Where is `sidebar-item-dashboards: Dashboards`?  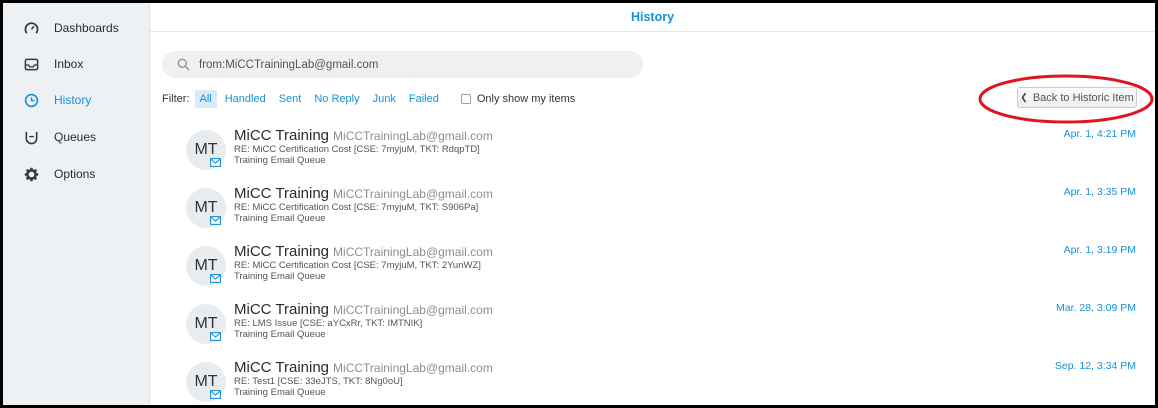
sidebar-item-dashboards: Dashboards is located at coordinates (76, 28).